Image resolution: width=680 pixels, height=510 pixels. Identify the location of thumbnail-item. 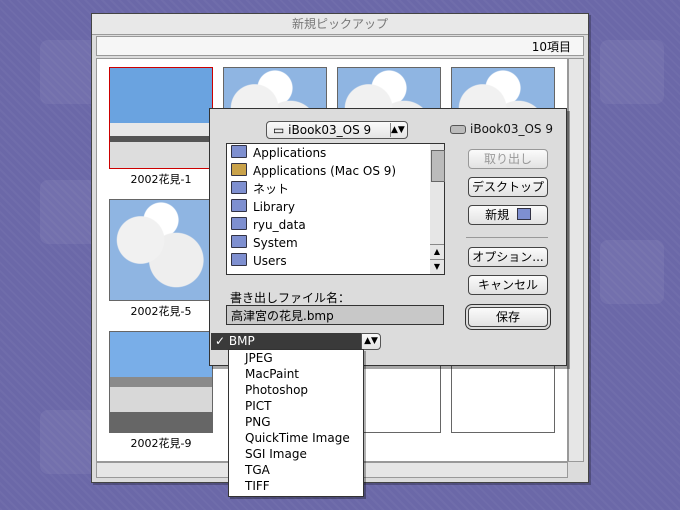
(503, 396).